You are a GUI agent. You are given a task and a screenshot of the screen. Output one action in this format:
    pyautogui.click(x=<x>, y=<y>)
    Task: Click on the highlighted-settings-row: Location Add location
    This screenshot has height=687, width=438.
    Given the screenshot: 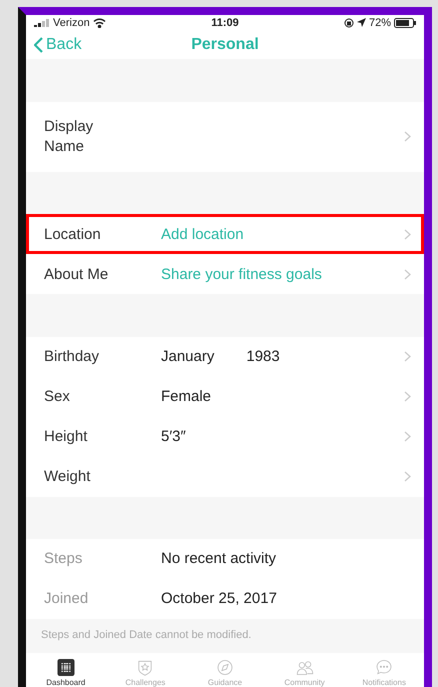 What is the action you would take?
    pyautogui.click(x=225, y=234)
    